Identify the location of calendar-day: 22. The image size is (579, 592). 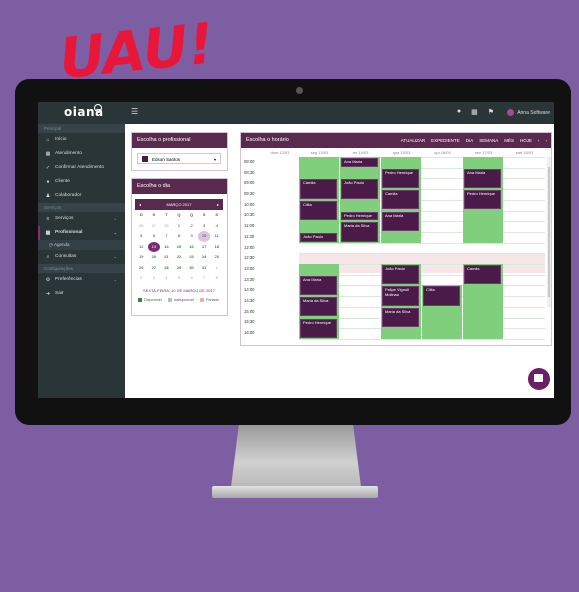
(179, 257).